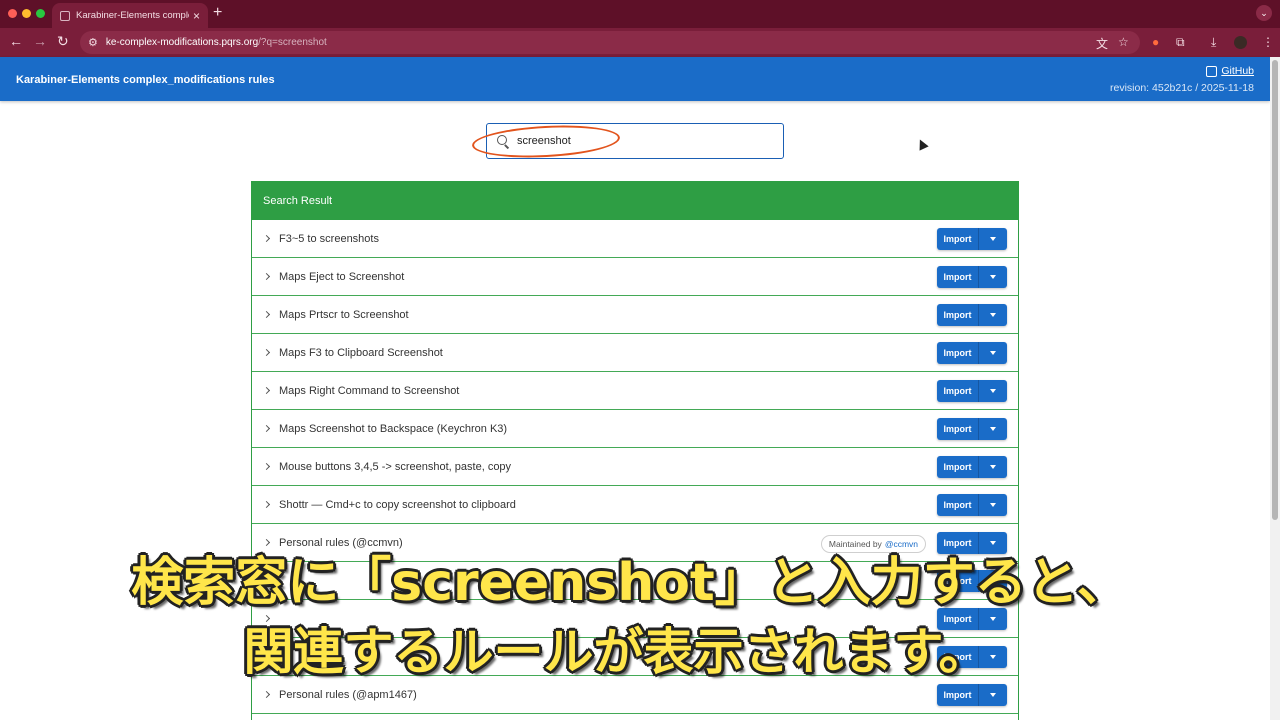 Image resolution: width=1280 pixels, height=720 pixels. I want to click on tab-favicon-icon, so click(65, 15).